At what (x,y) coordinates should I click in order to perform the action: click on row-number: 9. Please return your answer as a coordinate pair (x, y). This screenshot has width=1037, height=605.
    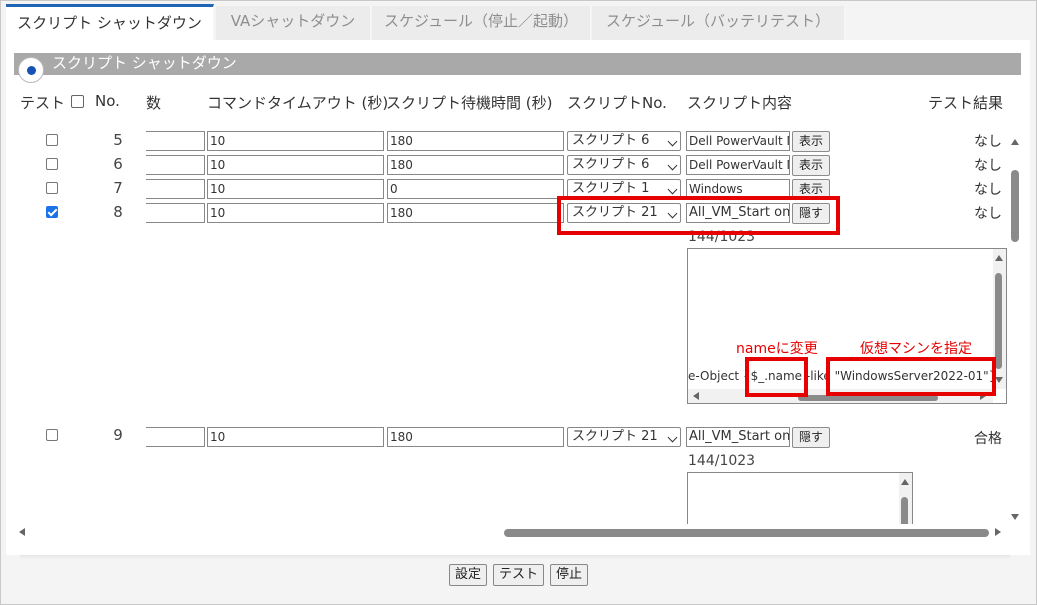
    Looking at the image, I should click on (118, 435).